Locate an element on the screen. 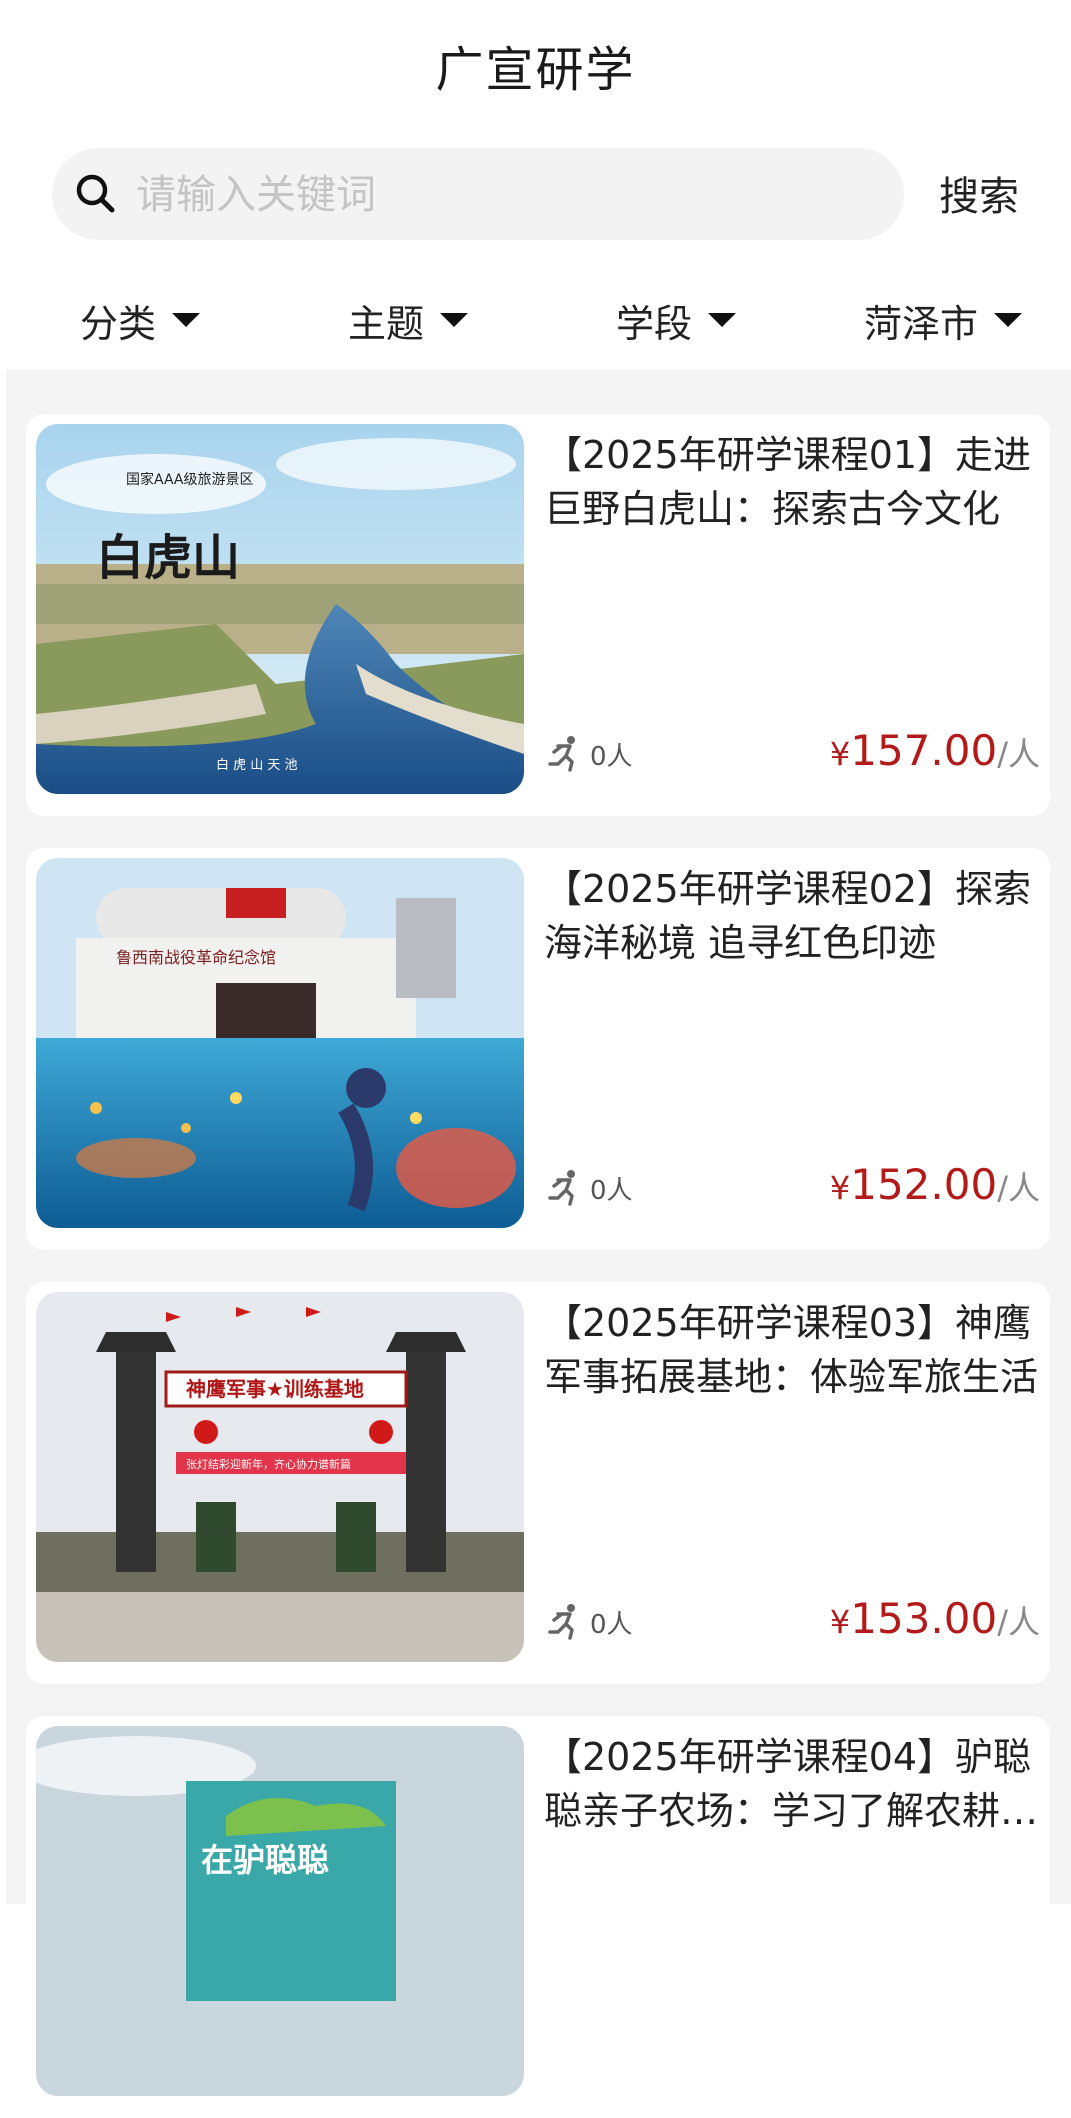 The image size is (1071, 2118). price-amount: 152.00 is located at coordinates (924, 1184).